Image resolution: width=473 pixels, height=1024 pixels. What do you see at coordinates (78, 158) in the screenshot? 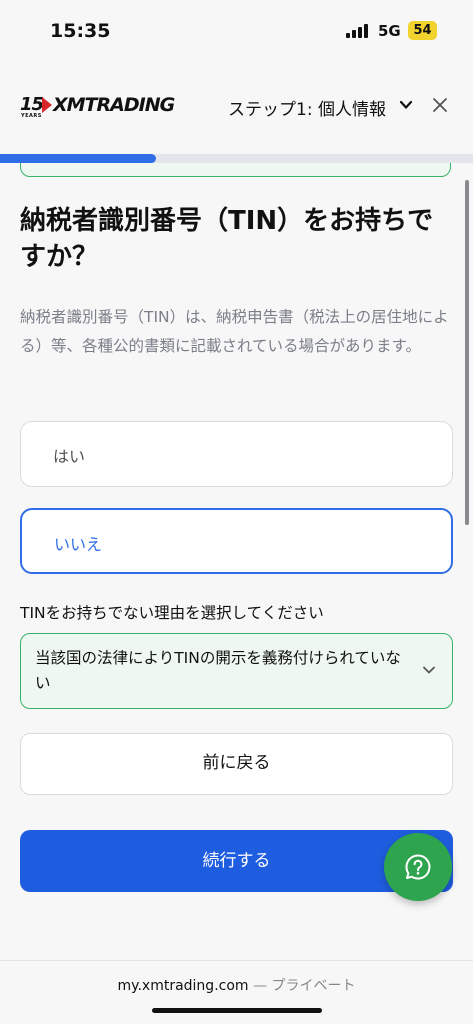
I see `progress-fill` at bounding box center [78, 158].